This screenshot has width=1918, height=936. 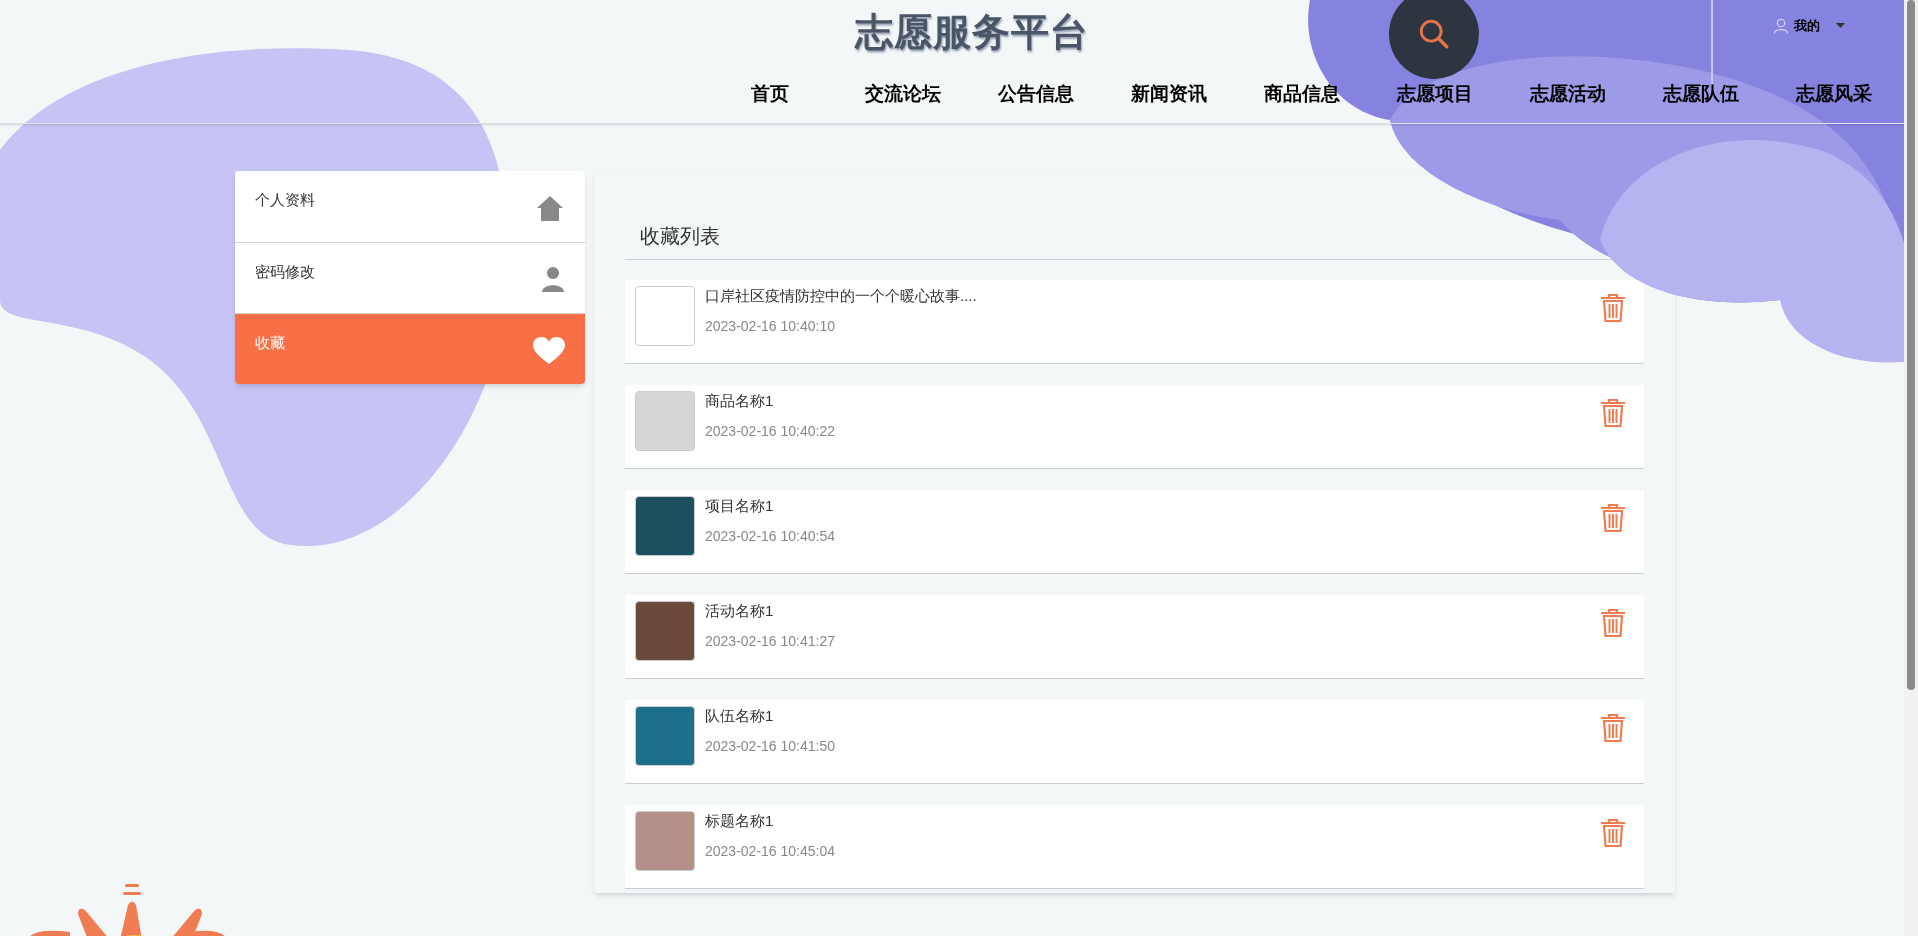 I want to click on heart-icon, so click(x=549, y=351).